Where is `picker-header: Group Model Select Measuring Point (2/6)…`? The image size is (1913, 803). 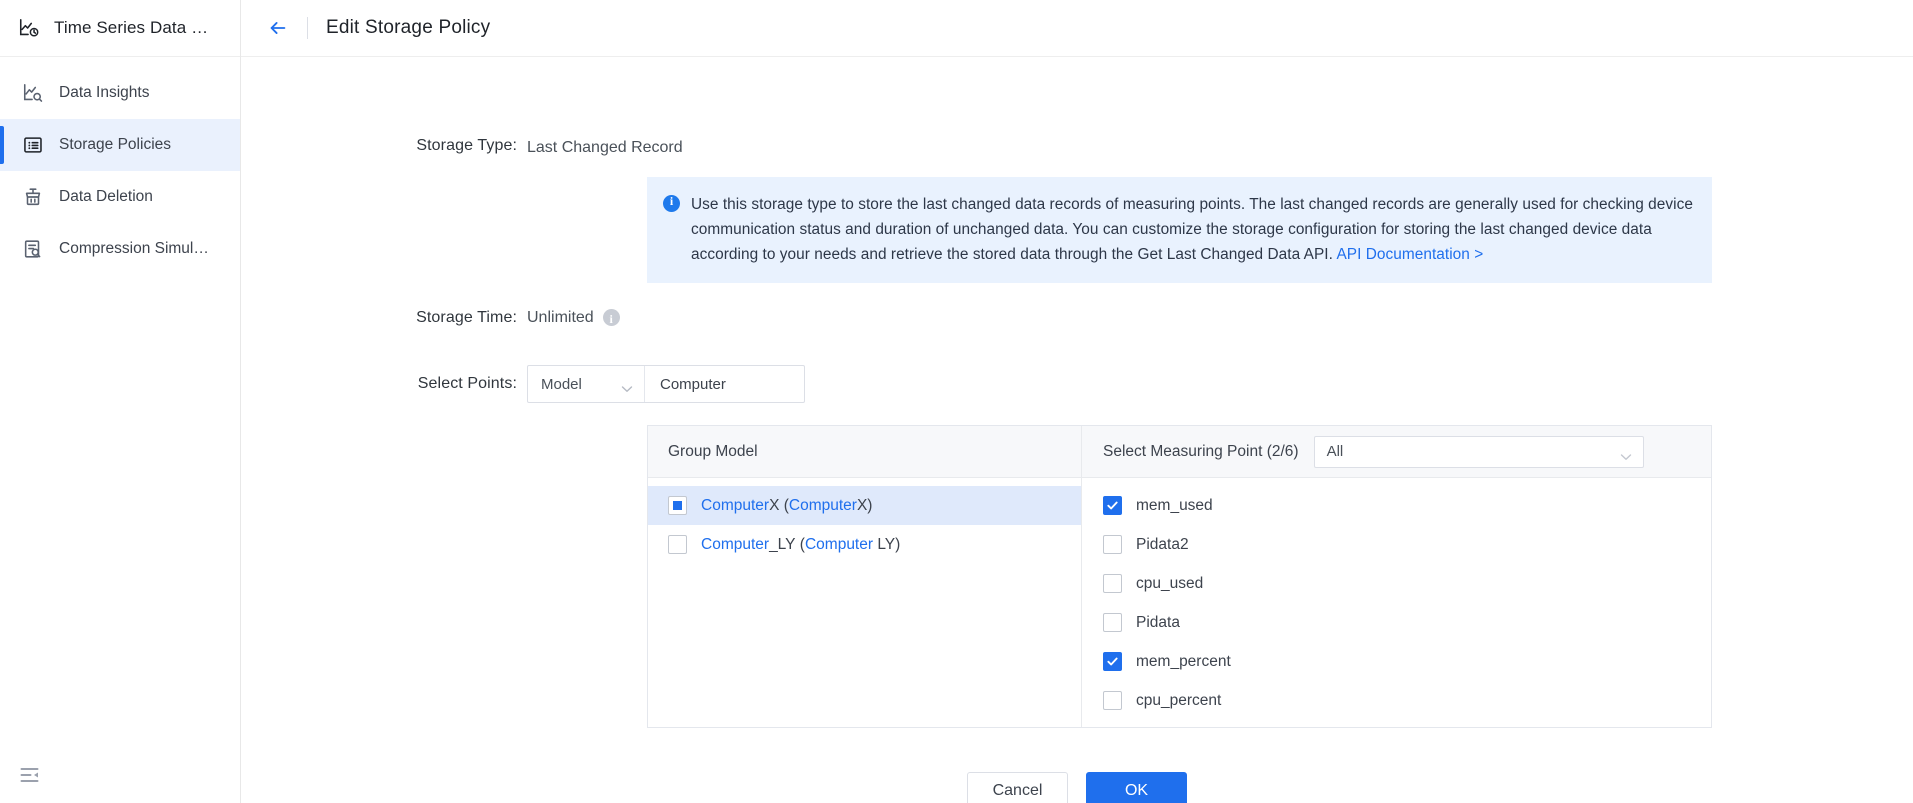 picker-header: Group Model Select Measuring Point (2/6)… is located at coordinates (1179, 452).